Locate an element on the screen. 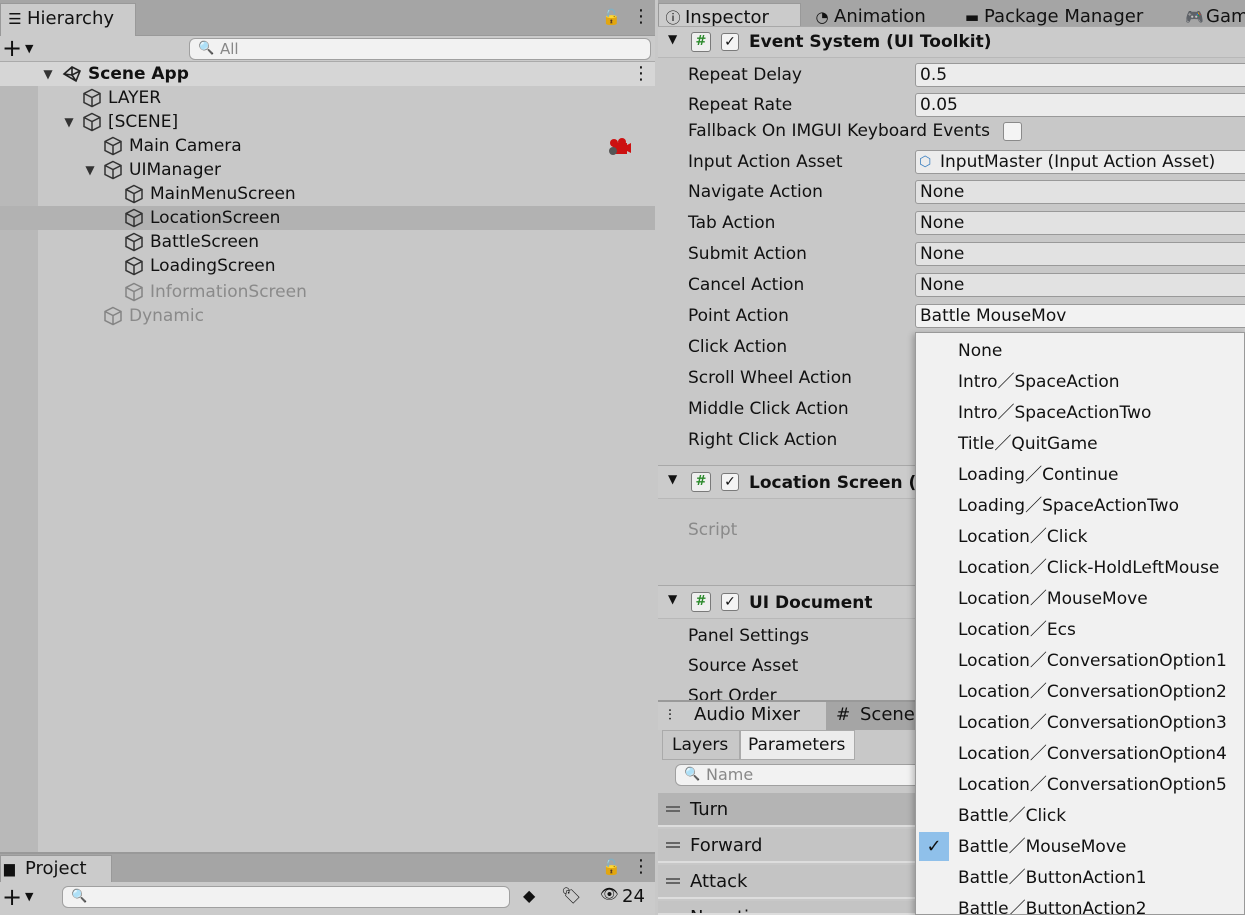 The width and height of the screenshot is (1245, 915). hierarchy-item-mainmenuscreen: MainMenuScreen is located at coordinates (327, 194).